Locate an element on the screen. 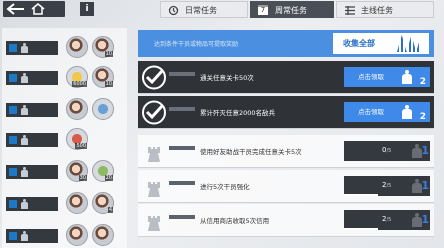  main-story-icon is located at coordinates (350, 10).